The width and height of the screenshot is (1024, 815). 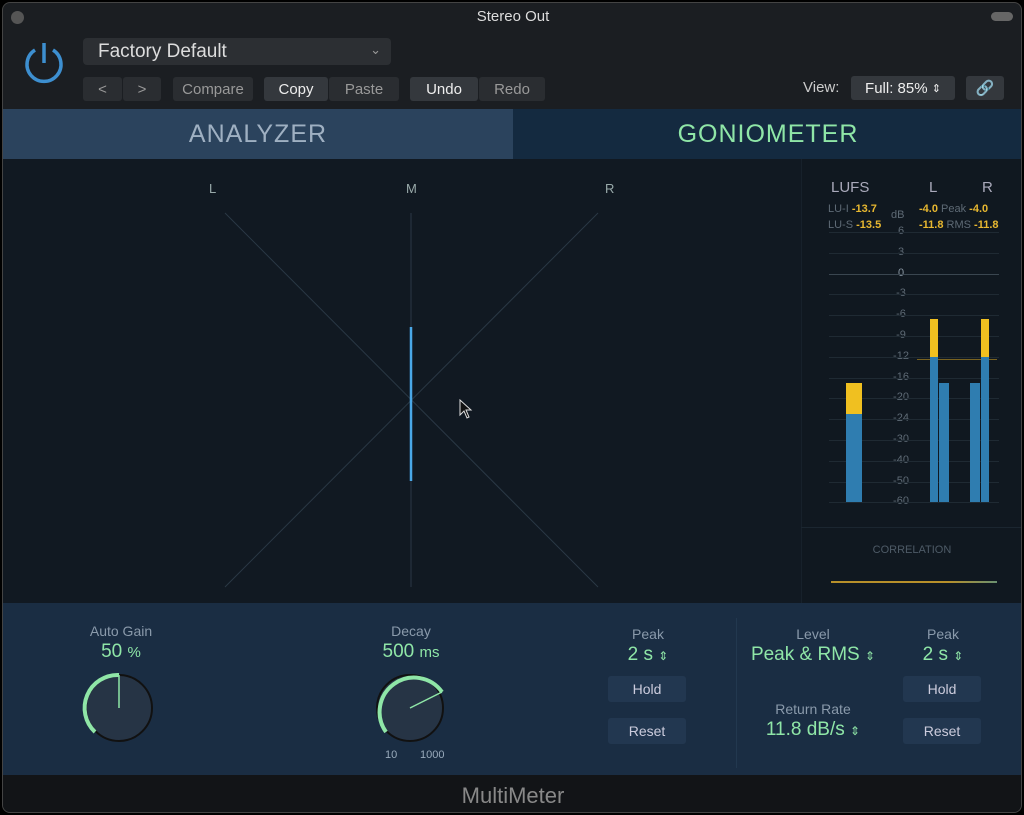 What do you see at coordinates (901, 314) in the screenshot?
I see `db-tick: -6` at bounding box center [901, 314].